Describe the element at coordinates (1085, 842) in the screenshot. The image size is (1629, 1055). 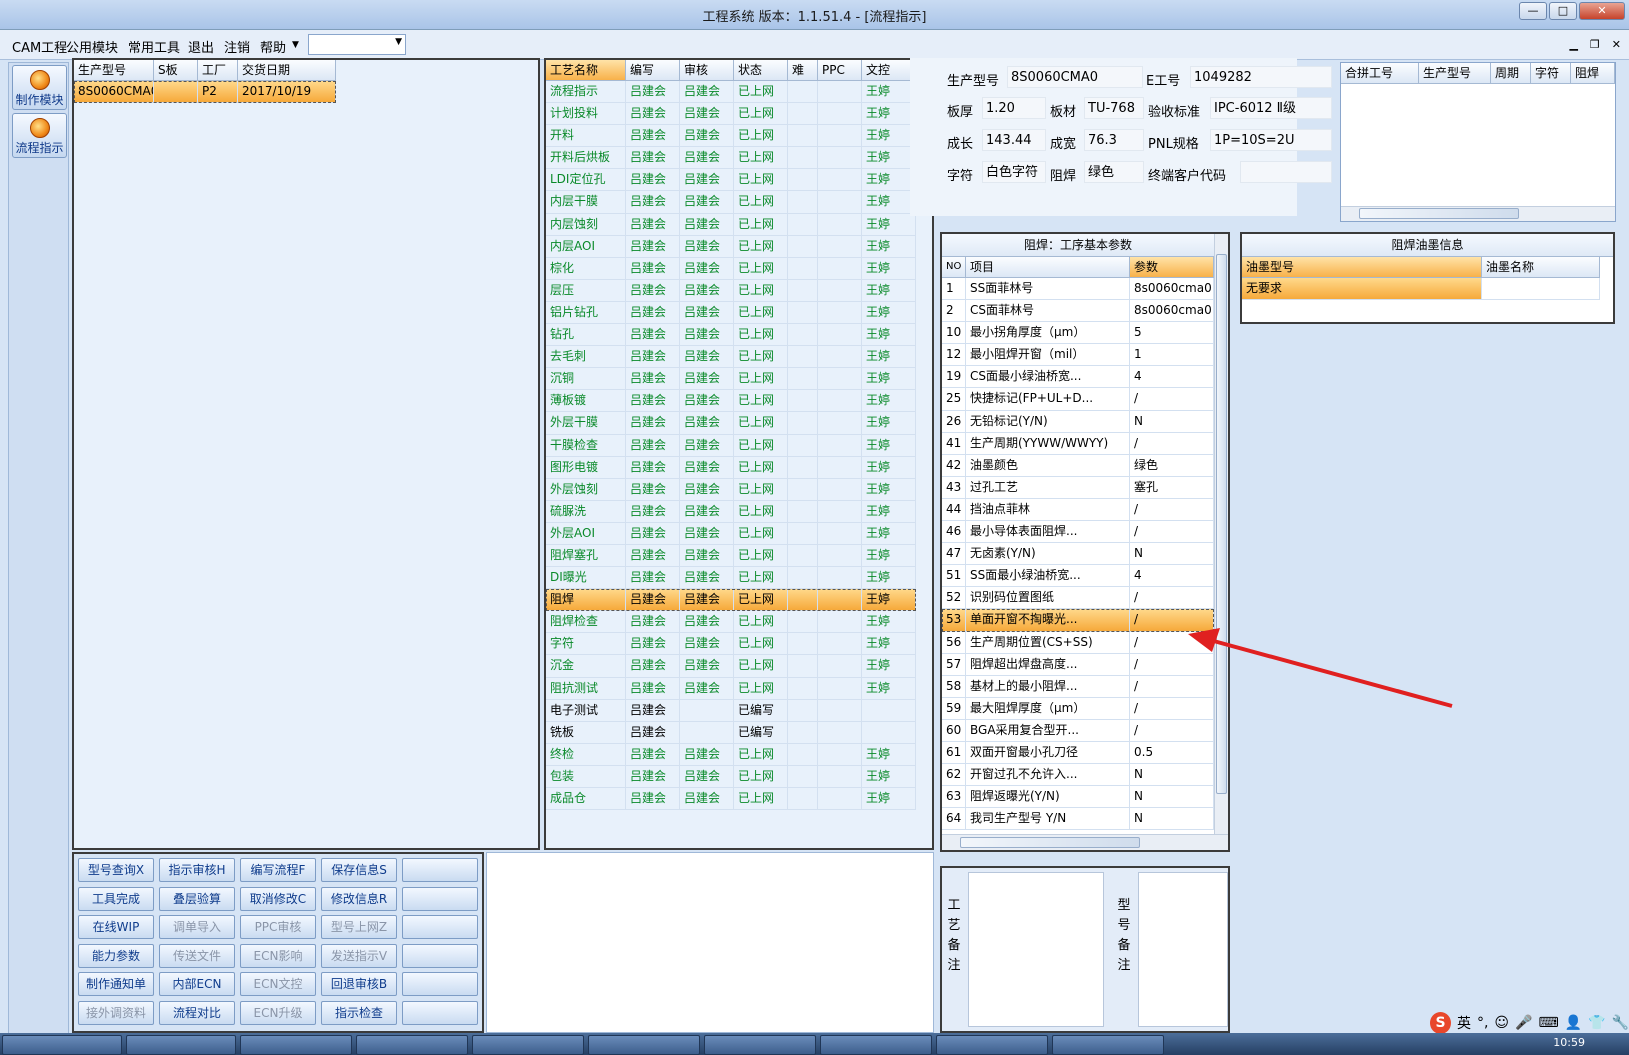
I see `params-hscroll` at that location.